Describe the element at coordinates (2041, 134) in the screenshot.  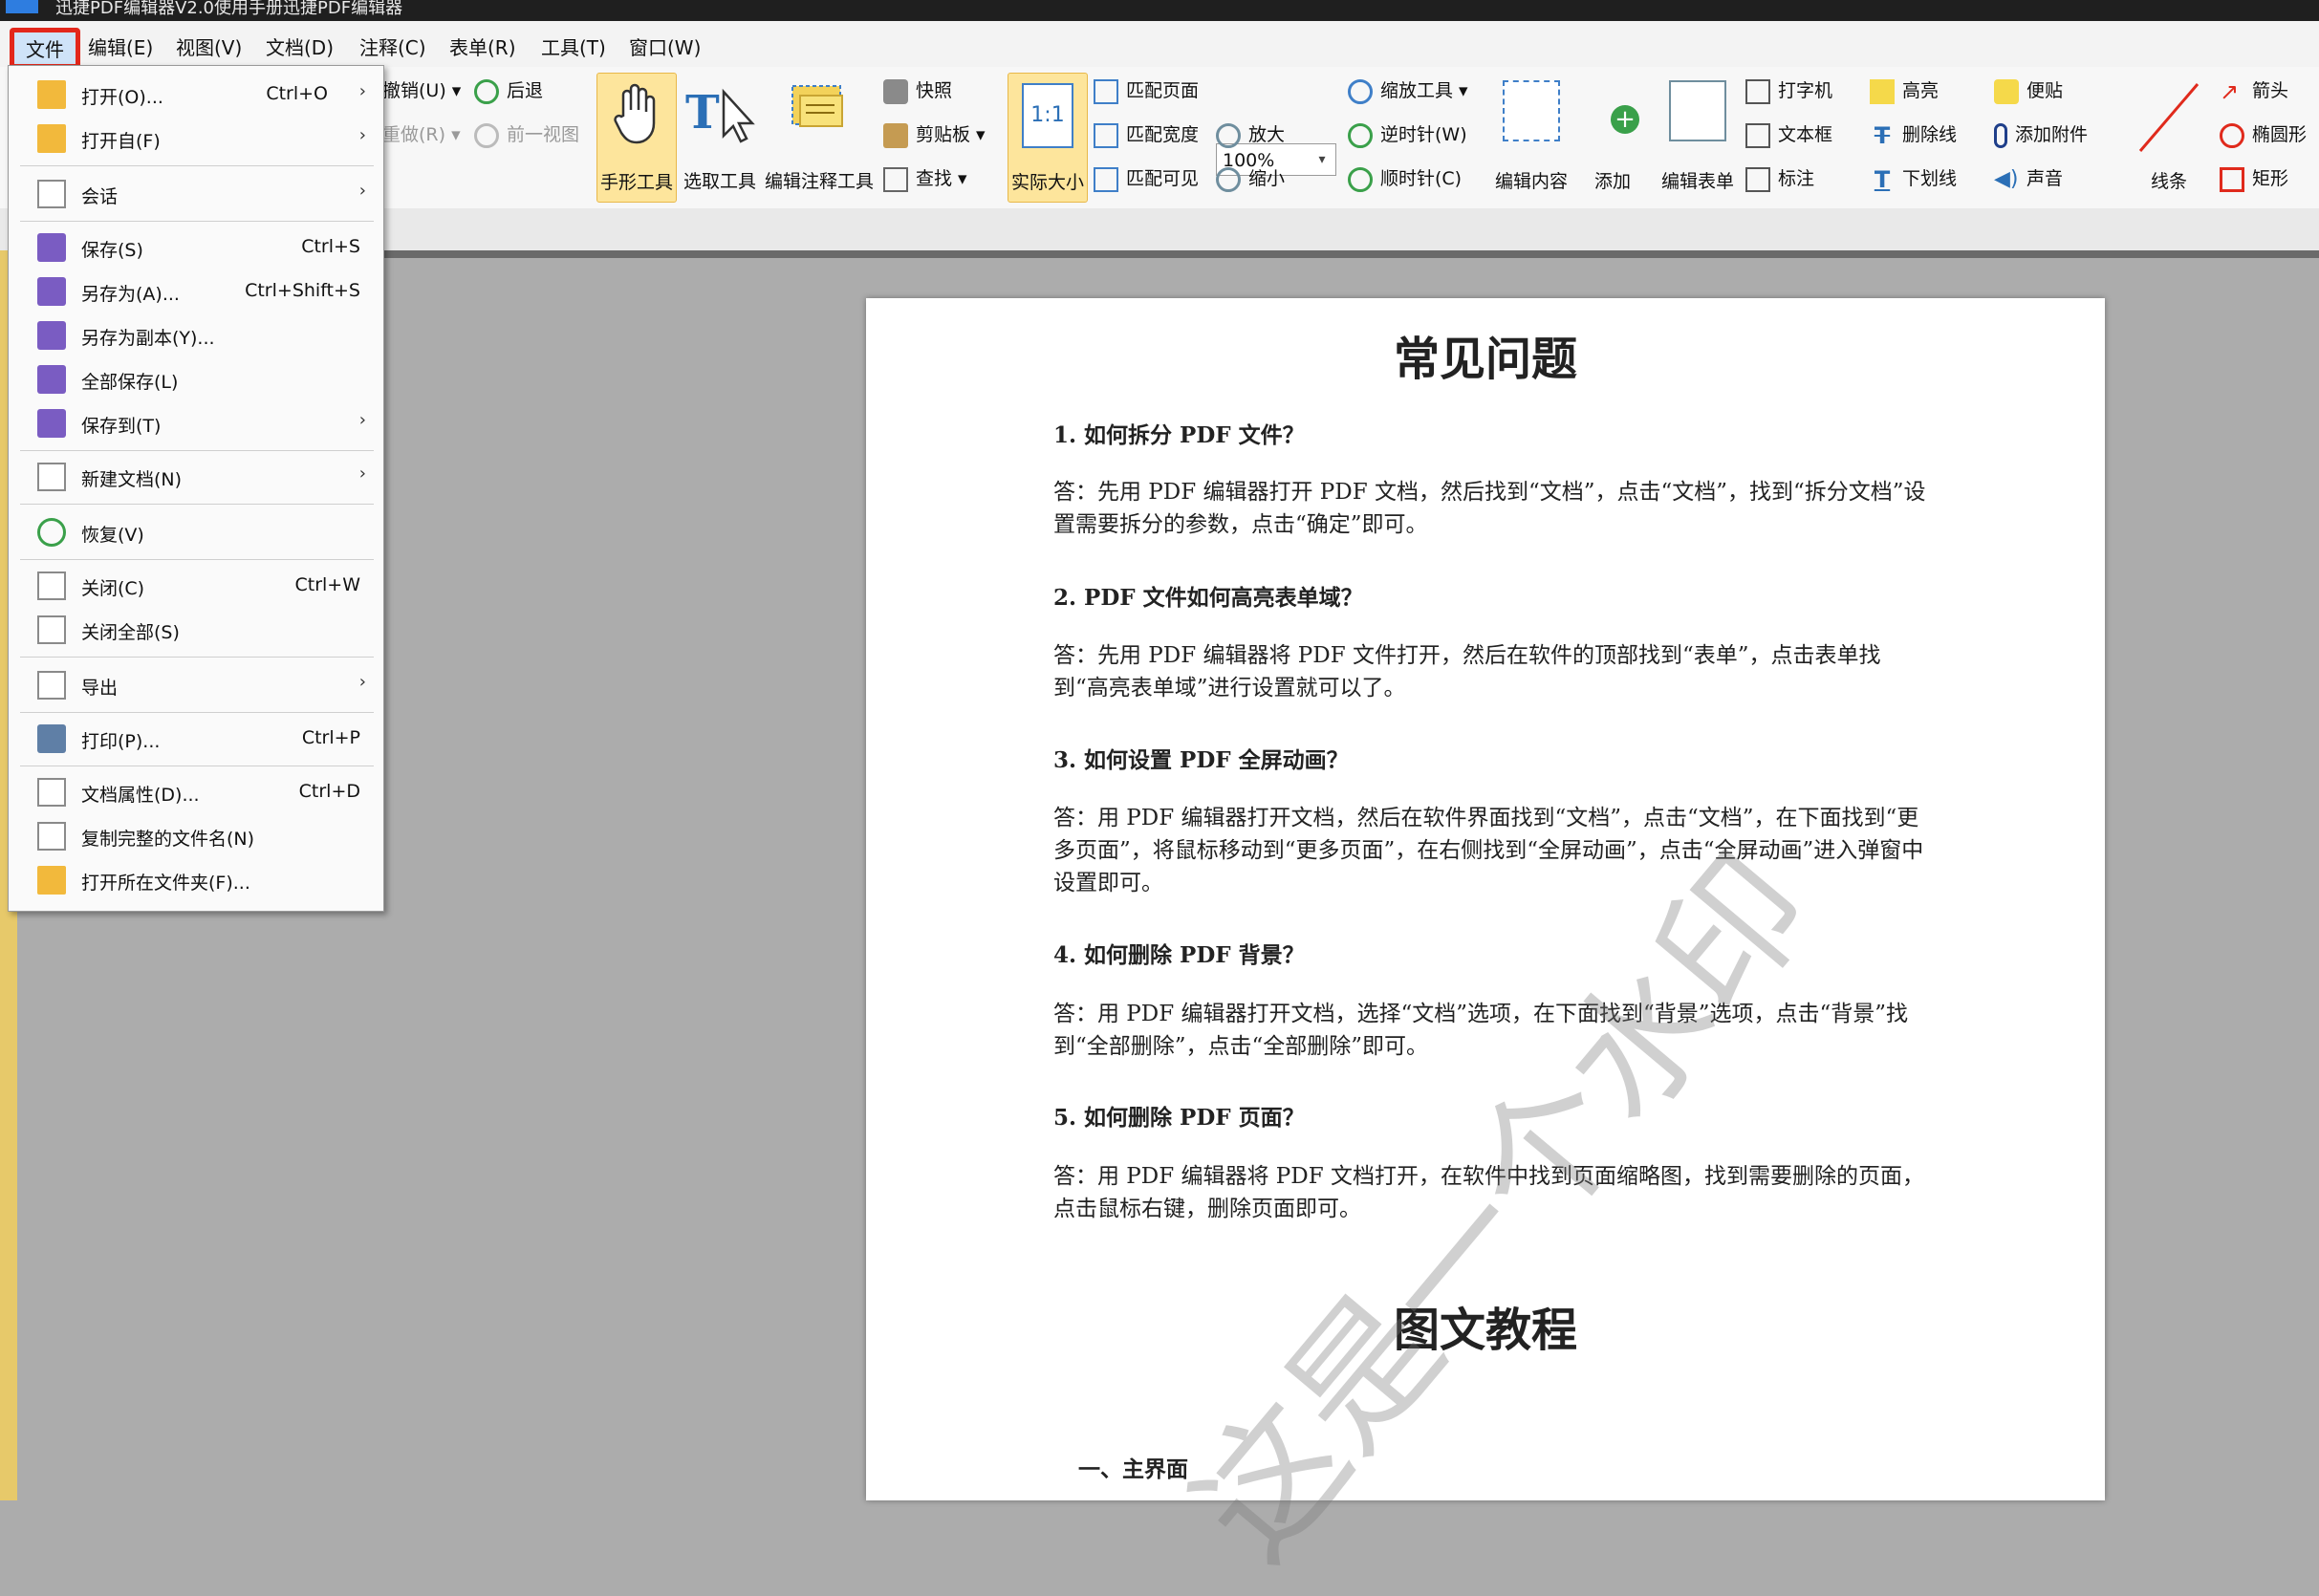
I see `attach-button: 添加附件` at that location.